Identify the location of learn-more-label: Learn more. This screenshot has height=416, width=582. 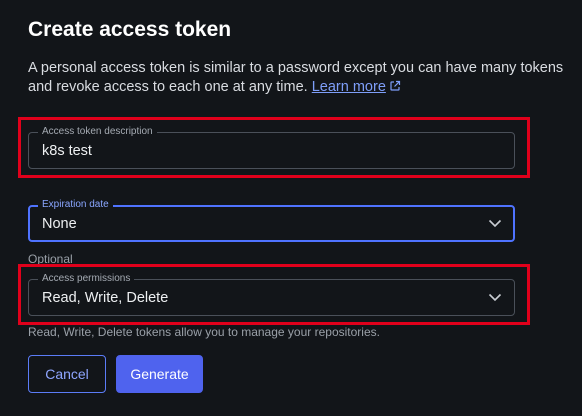
(348, 87).